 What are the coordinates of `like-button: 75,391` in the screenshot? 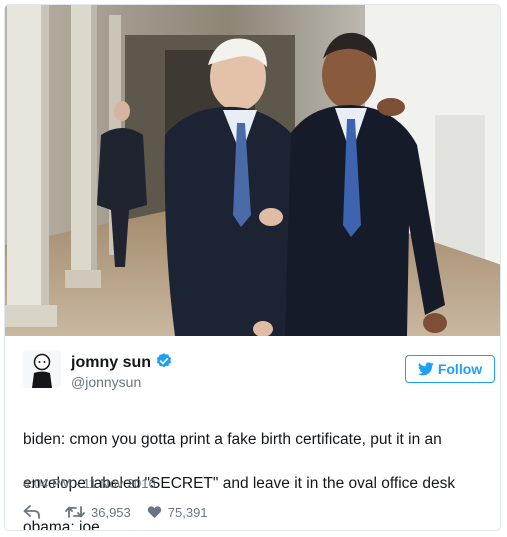 It's located at (177, 512).